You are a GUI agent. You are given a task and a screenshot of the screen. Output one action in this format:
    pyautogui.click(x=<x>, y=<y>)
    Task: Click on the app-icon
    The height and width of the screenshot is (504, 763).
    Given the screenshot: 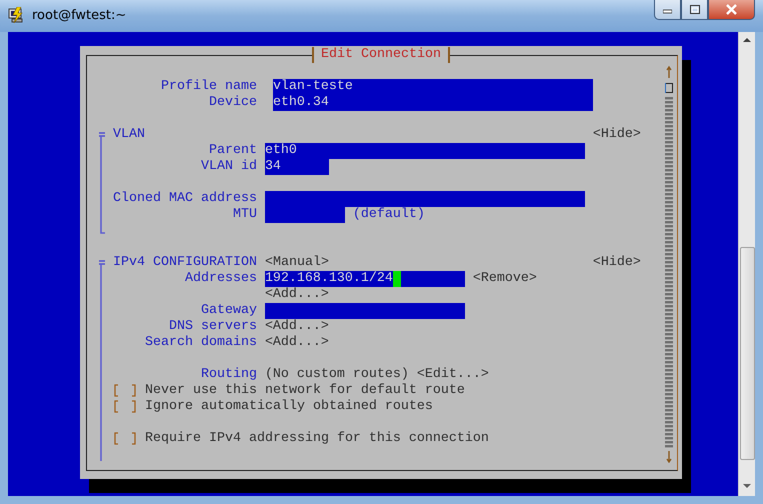 What is the action you would take?
    pyautogui.click(x=16, y=15)
    